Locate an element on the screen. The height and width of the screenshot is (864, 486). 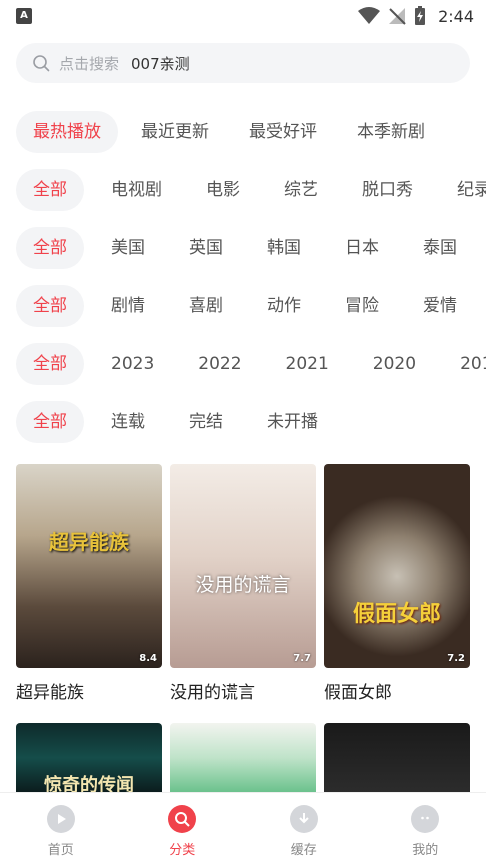
rating-score: 7.7 is located at coordinates (302, 658).